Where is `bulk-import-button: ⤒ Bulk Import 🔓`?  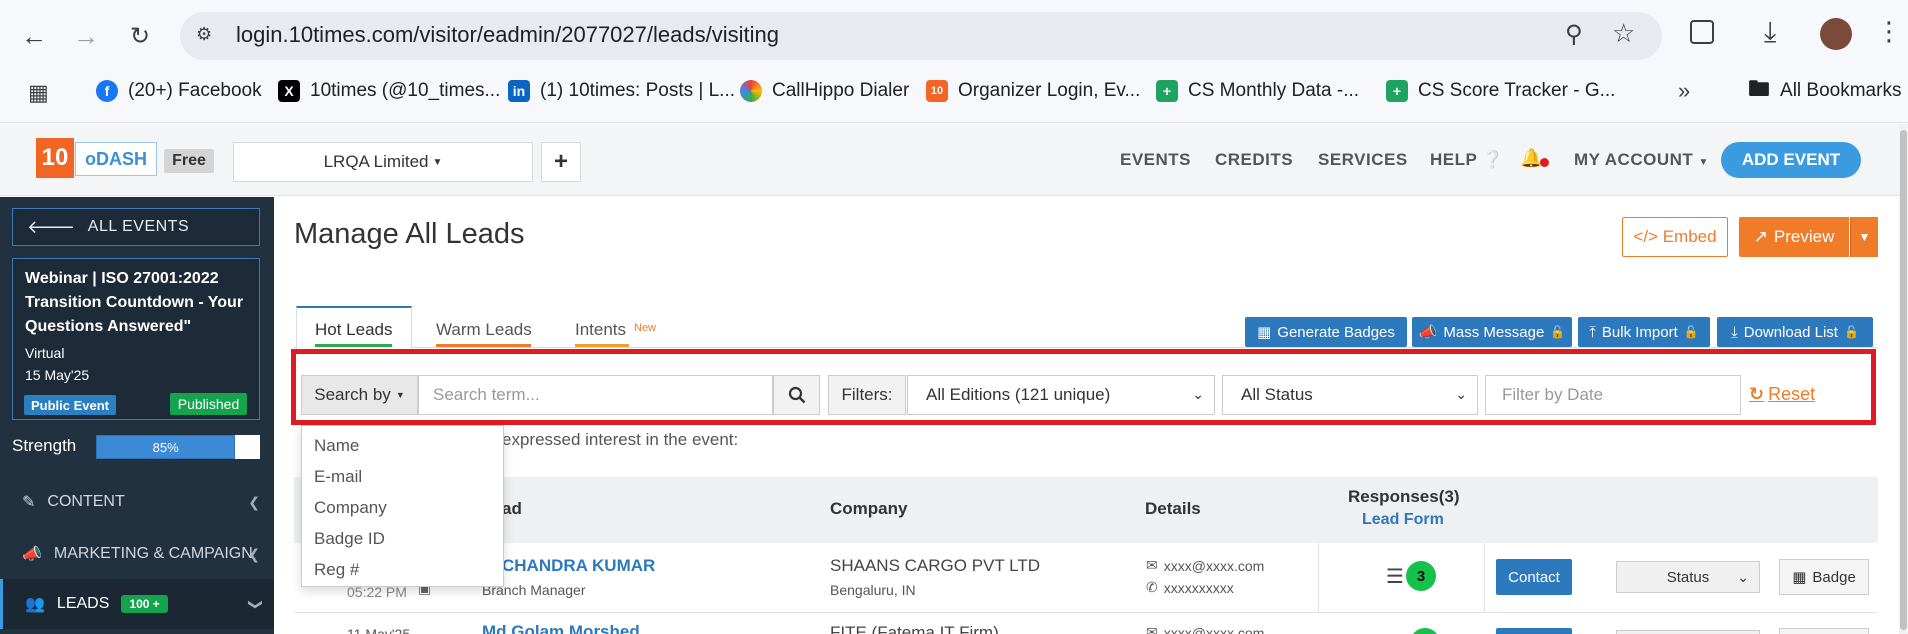
bulk-import-button: ⤒ Bulk Import 🔓 is located at coordinates (1644, 332).